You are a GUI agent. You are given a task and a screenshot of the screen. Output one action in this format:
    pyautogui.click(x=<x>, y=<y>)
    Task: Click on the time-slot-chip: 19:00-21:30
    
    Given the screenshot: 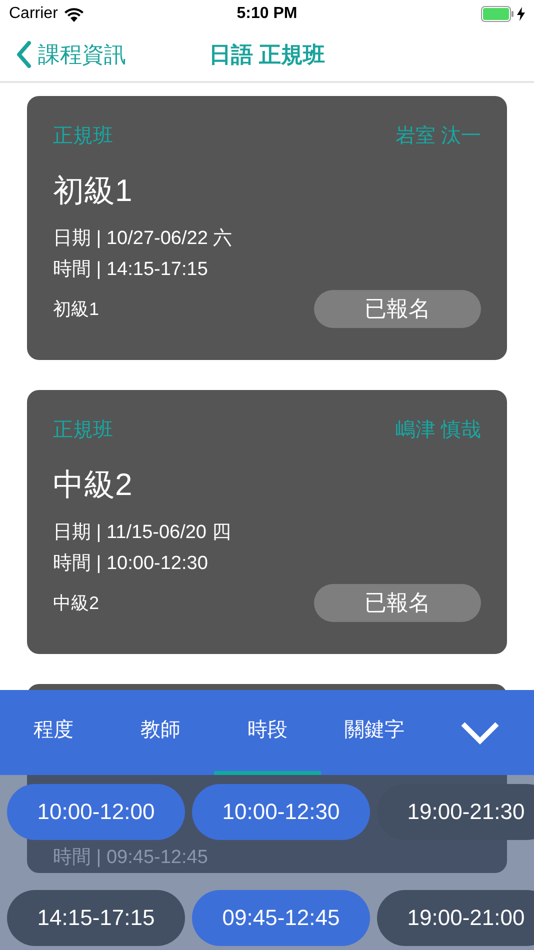 What is the action you would take?
    pyautogui.click(x=455, y=812)
    